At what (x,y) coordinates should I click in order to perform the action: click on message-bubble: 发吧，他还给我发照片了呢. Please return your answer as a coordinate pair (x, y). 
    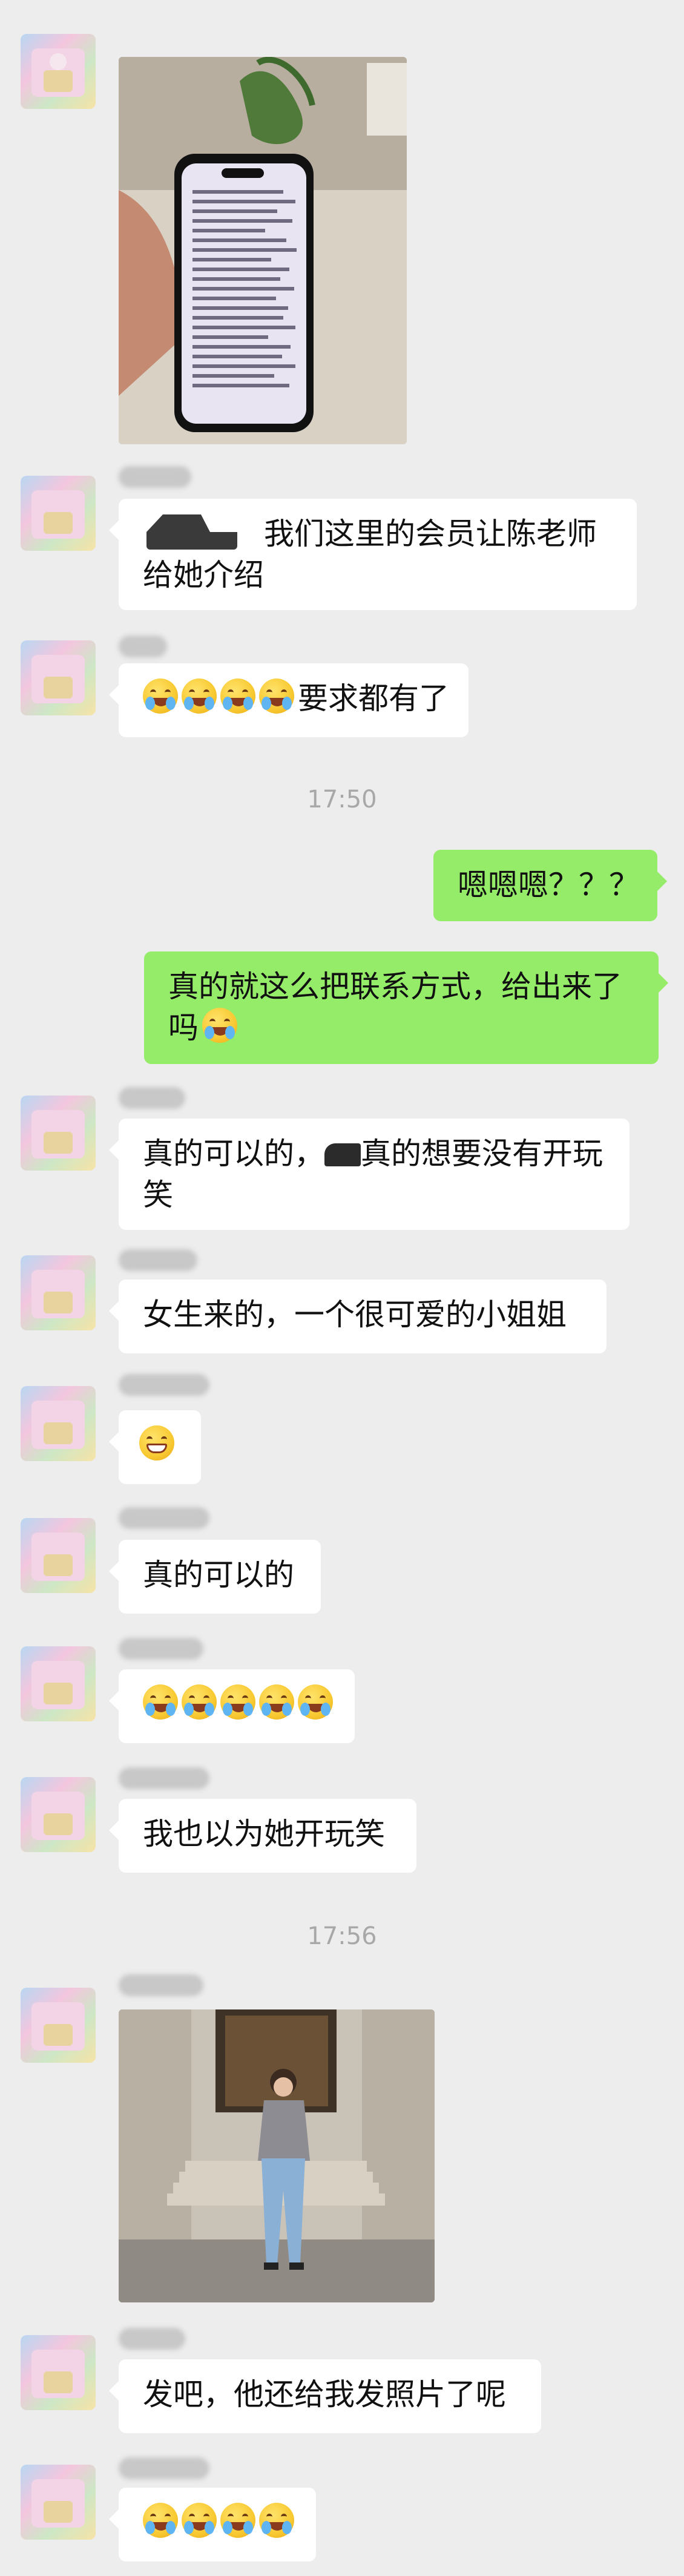
    Looking at the image, I should click on (325, 2396).